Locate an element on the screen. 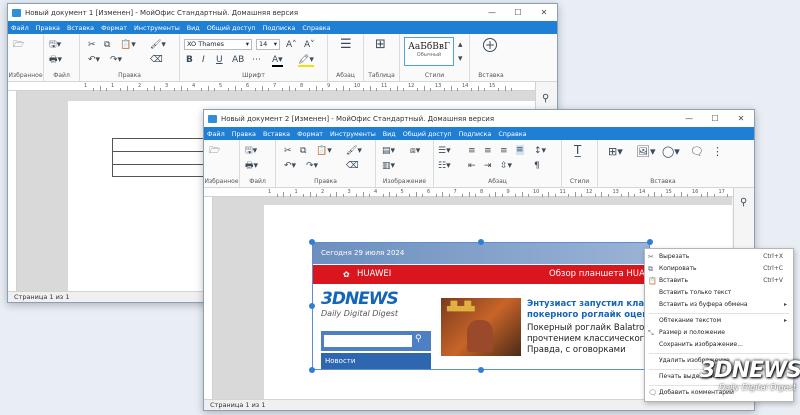 The height and width of the screenshot is (415, 800). paragraph-icon: ☰ is located at coordinates (346, 44).